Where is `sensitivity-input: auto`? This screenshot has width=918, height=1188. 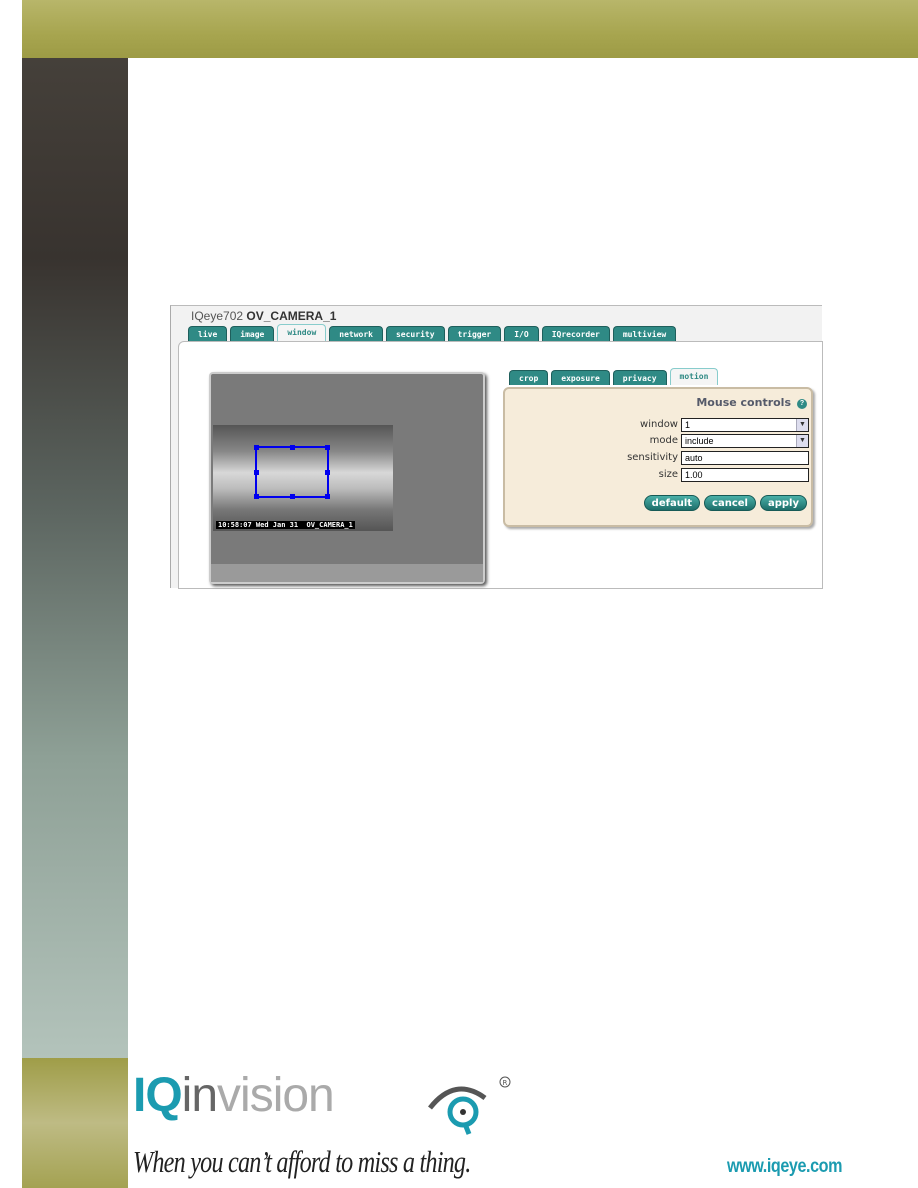 sensitivity-input: auto is located at coordinates (745, 458).